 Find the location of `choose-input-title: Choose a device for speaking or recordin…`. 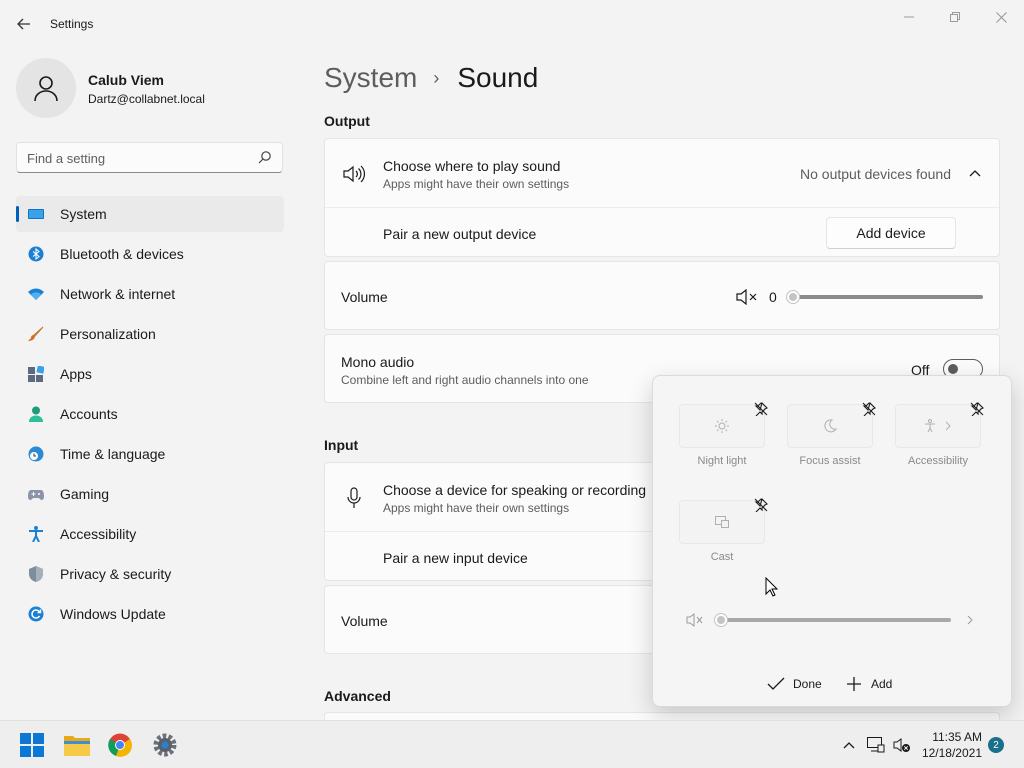

choose-input-title: Choose a device for speaking or recordin… is located at coordinates (515, 490).